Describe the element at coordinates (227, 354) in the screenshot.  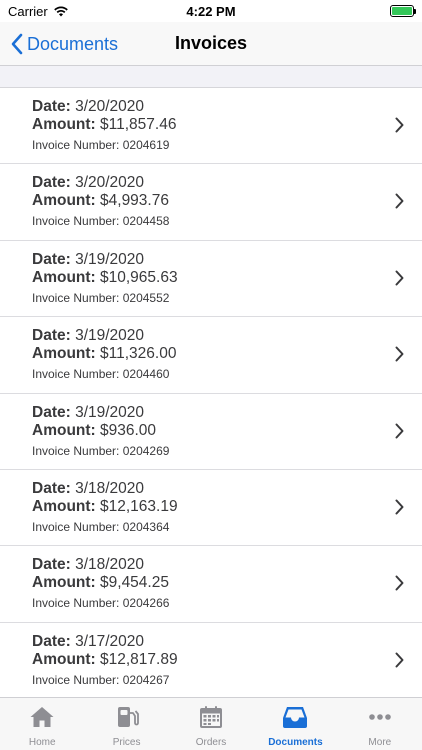
I see `invoice-amount: Amount: $11,326.00` at that location.